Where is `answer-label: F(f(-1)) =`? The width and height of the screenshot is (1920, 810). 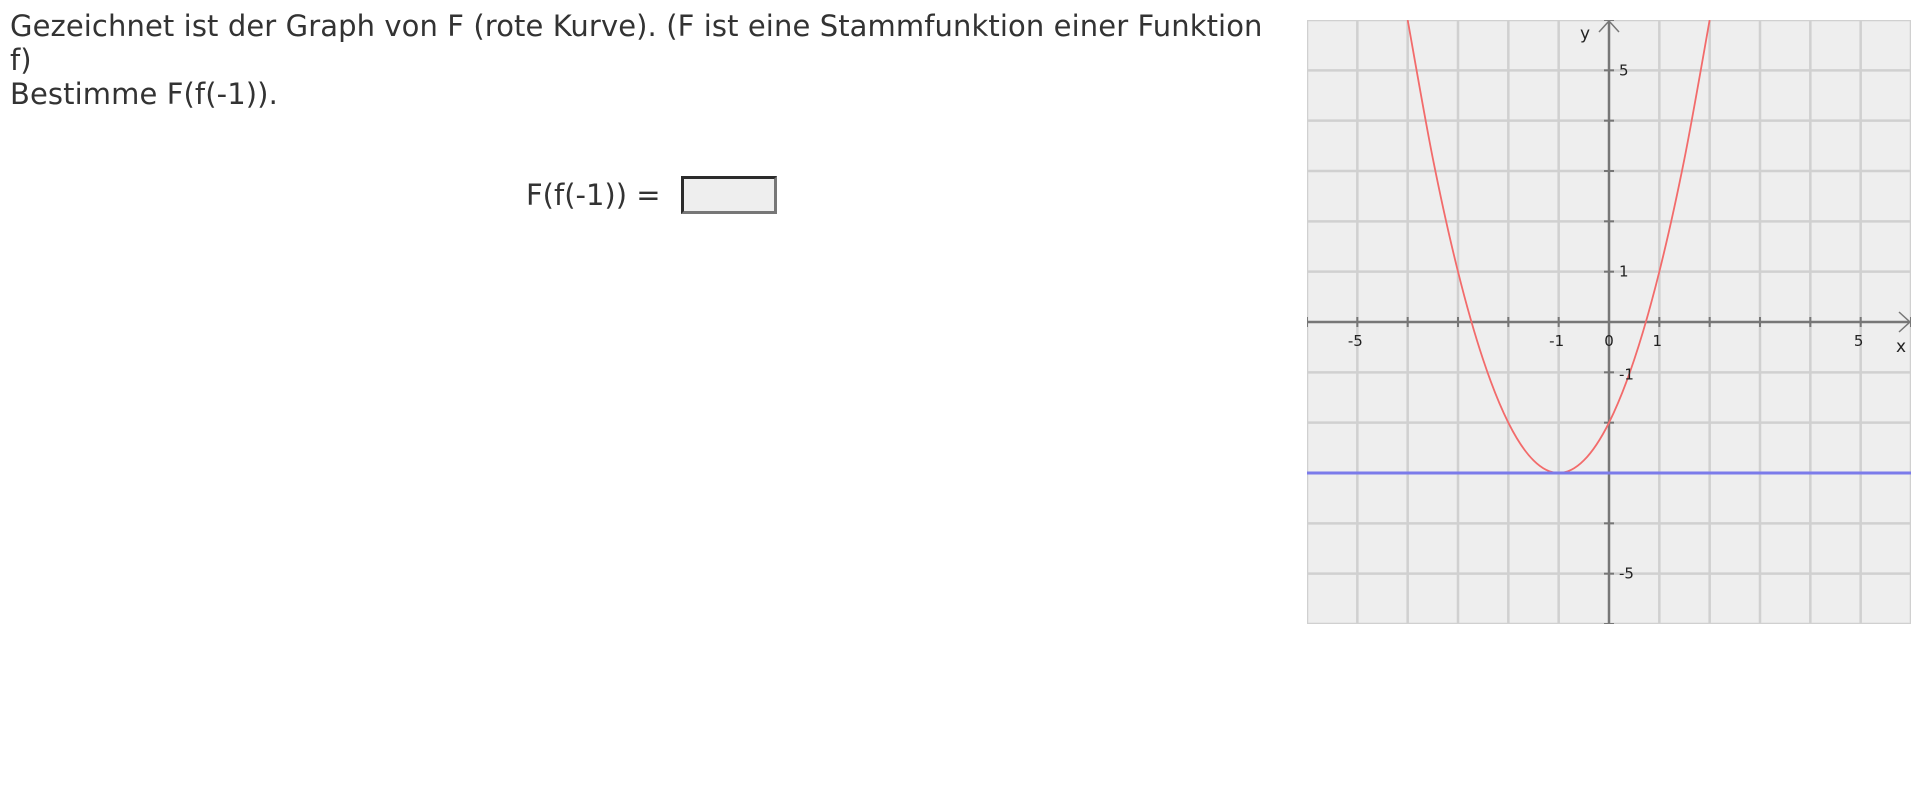 answer-label: F(f(-1)) = is located at coordinates (593, 195).